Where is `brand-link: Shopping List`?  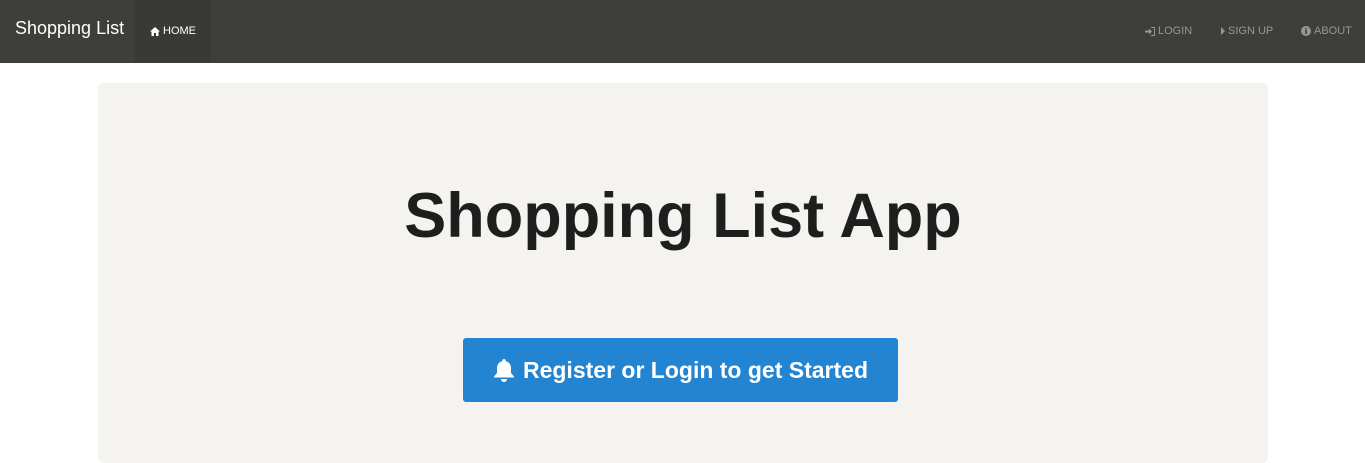 brand-link: Shopping List is located at coordinates (69, 28).